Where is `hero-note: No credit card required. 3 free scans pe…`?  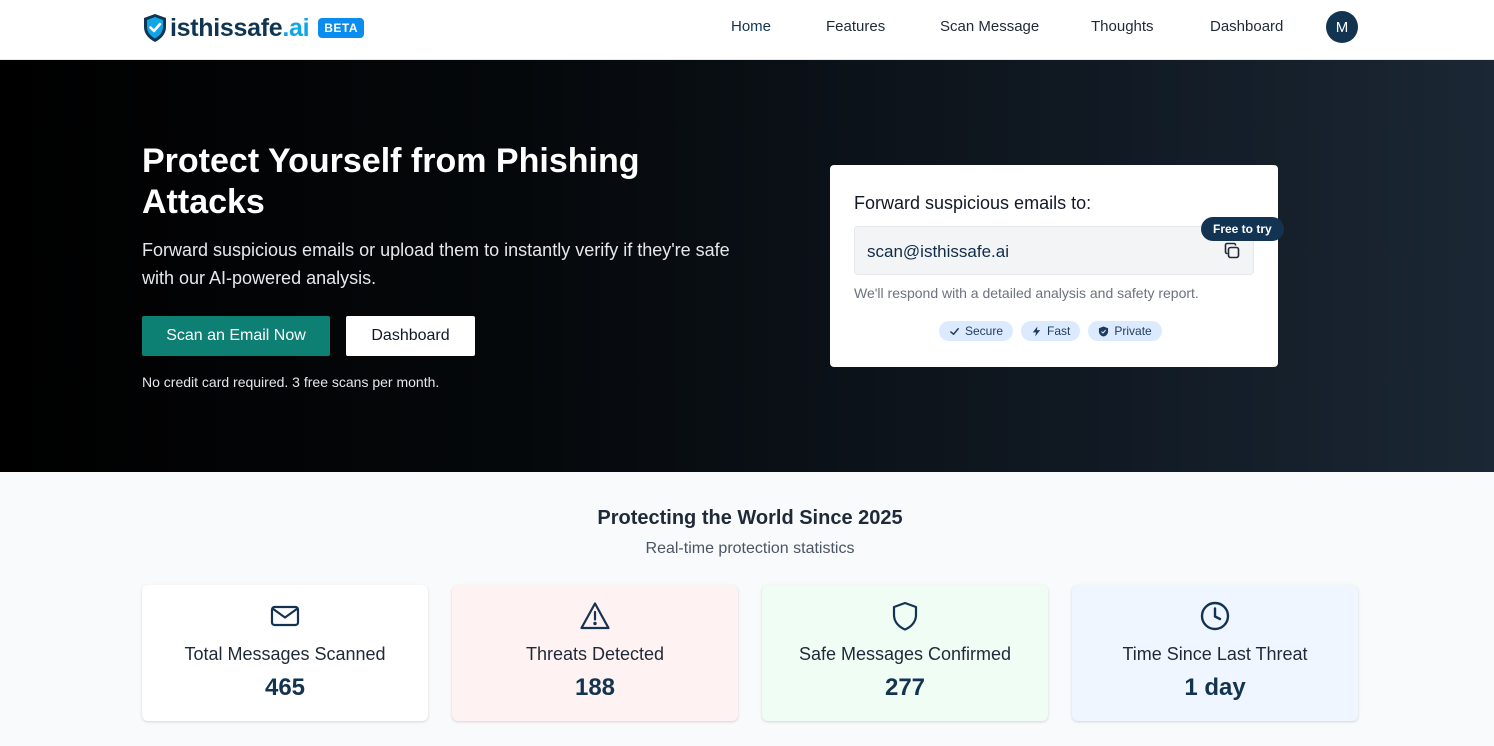 hero-note: No credit card required. 3 free scans pe… is located at coordinates (291, 382).